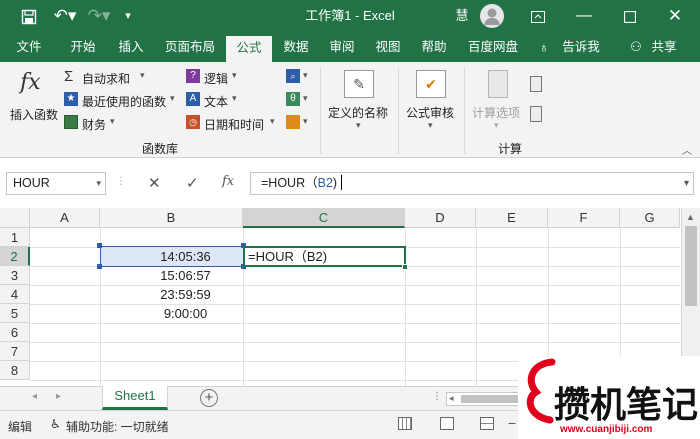  Describe the element at coordinates (121, 181) in the screenshot. I see `drag-handle-icon: ⋮` at that location.